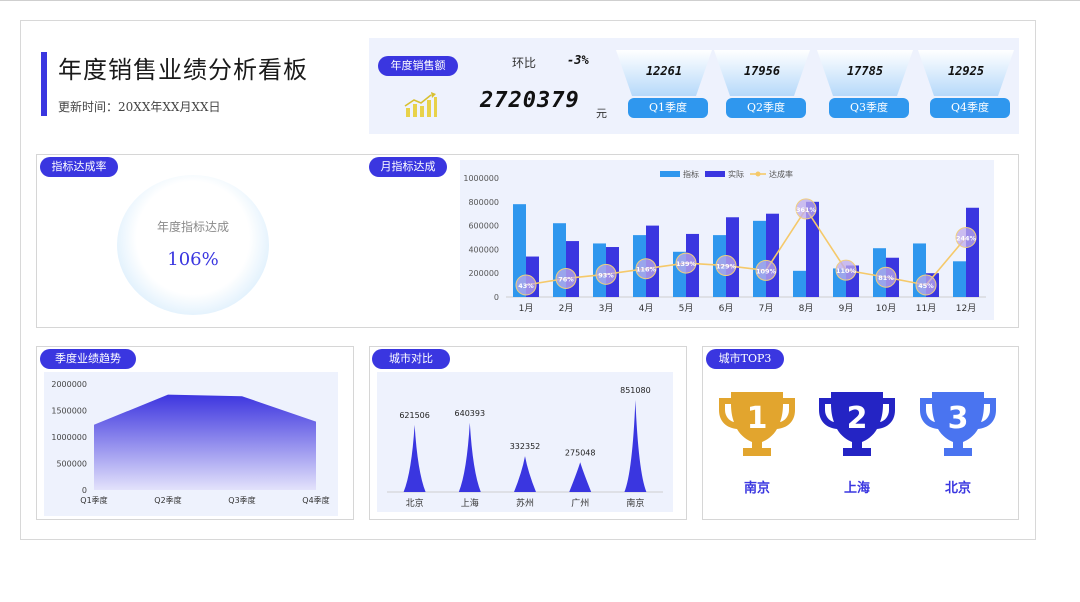 The height and width of the screenshot is (602, 1080). Describe the element at coordinates (715, 174) in the screenshot. I see `legend-swatch-actual` at that location.